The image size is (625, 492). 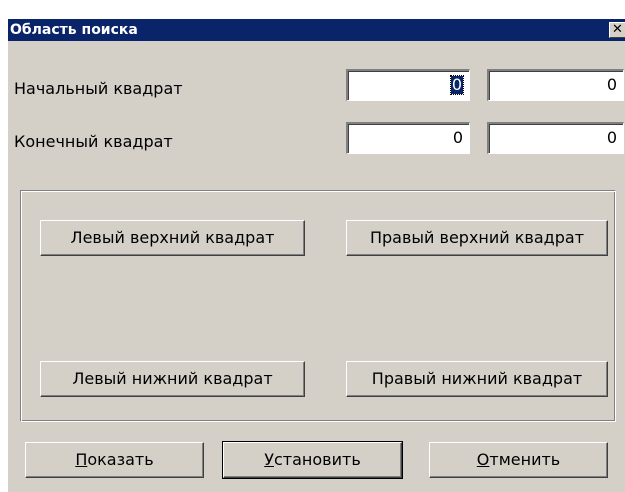 I want to click on cancel-button: Отменить, so click(x=518, y=460).